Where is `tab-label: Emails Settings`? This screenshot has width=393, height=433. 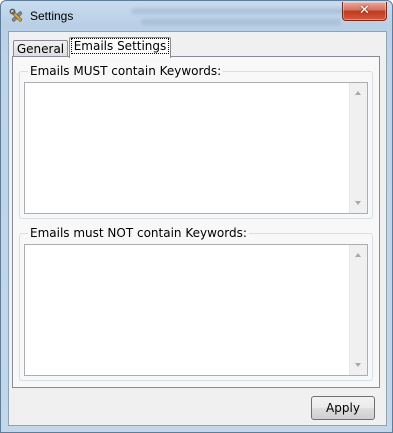 tab-label: Emails Settings is located at coordinates (120, 46).